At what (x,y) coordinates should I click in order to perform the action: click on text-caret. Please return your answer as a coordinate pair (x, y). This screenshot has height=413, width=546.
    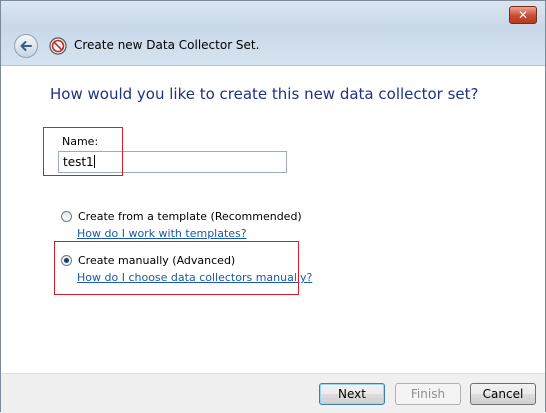
    Looking at the image, I should click on (94, 161).